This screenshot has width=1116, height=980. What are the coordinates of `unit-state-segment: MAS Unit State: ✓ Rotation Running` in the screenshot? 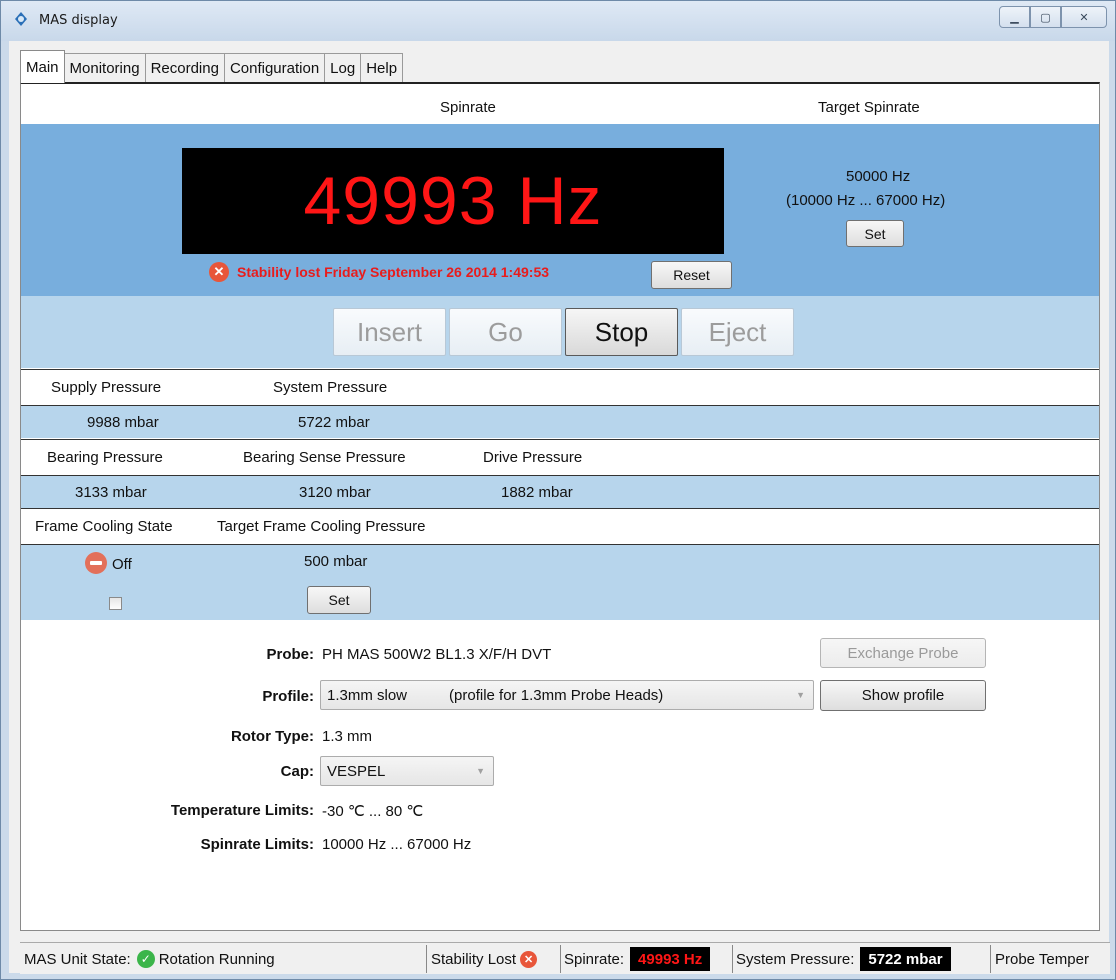 It's located at (149, 959).